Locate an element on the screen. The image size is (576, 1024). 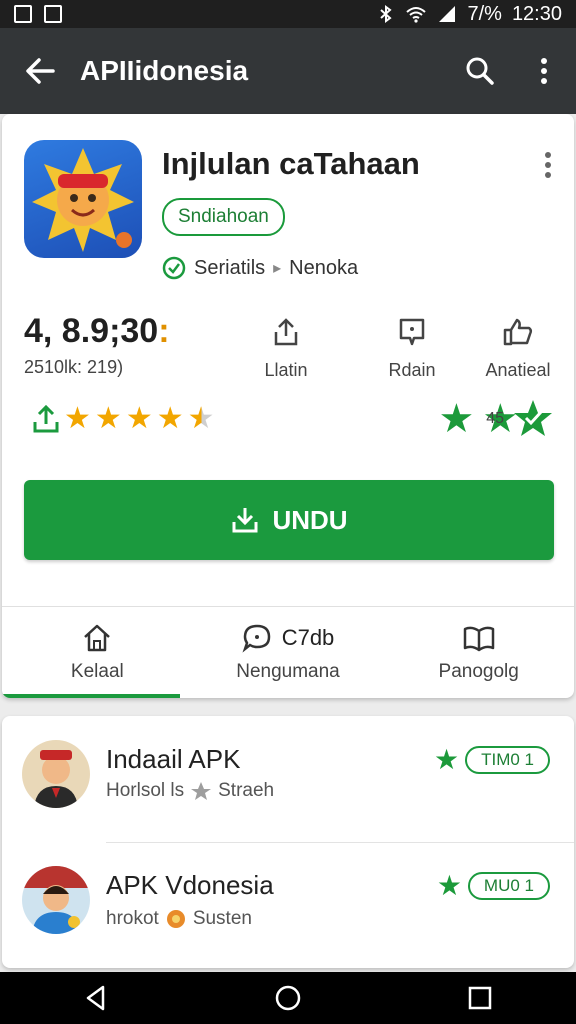
review-stat: Rdain is located at coordinates (412, 348).